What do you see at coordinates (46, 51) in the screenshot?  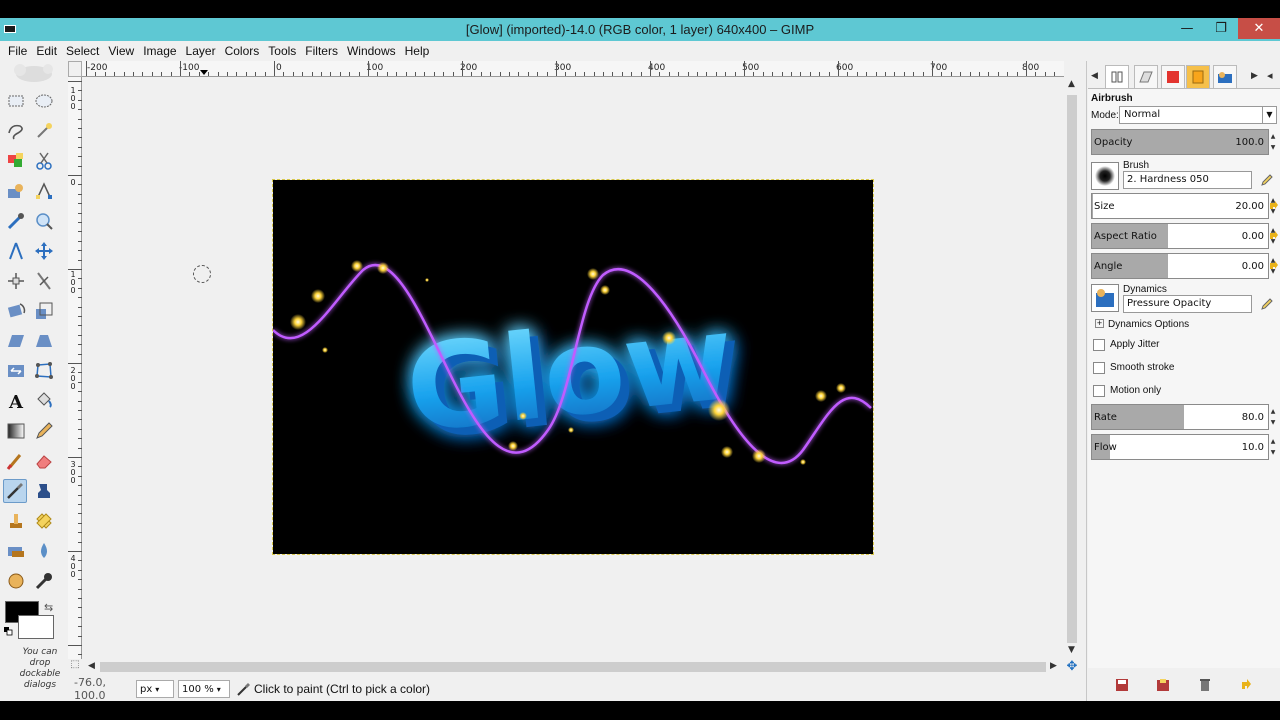 I see `menu-edit: Edit` at bounding box center [46, 51].